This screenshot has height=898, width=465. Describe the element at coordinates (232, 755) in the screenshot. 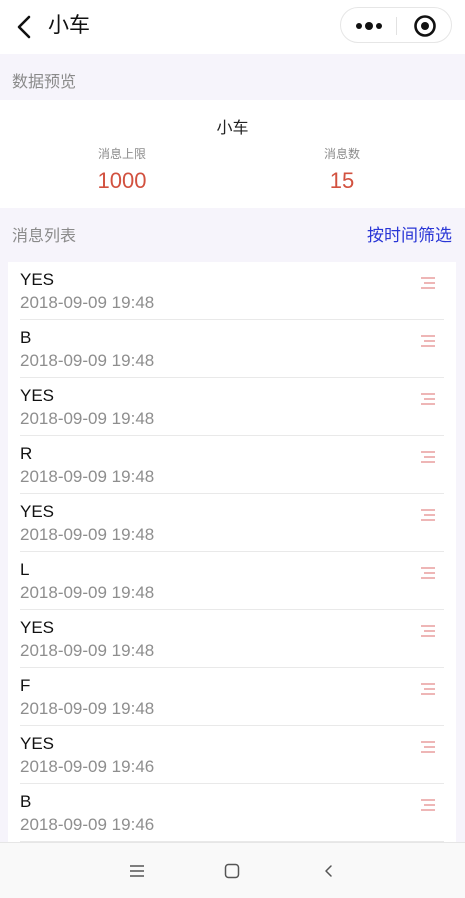

I see `list-item: YES 2018-09-09 19:46` at that location.